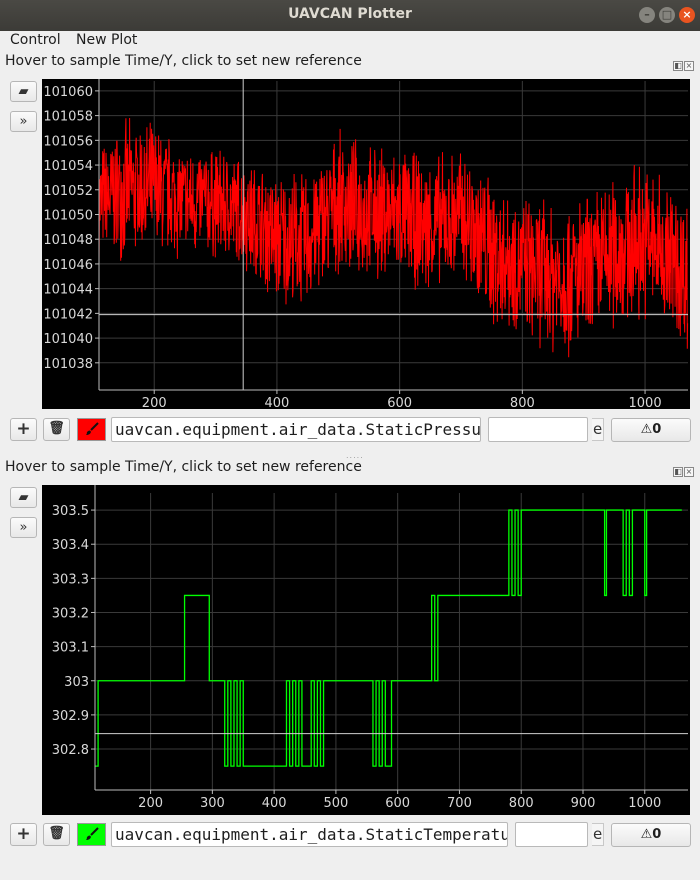 The image size is (700, 880). Describe the element at coordinates (68, 240) in the screenshot. I see `y-tick-label: 101048` at that location.